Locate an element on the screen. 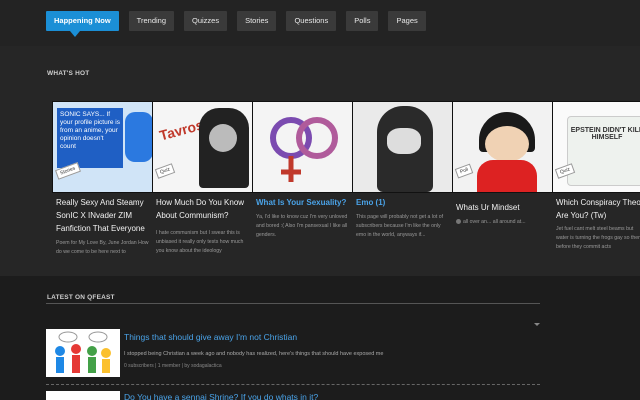 This screenshot has width=640, height=400. thumb-caption: EPSTEIN DIDN'T KILL HIMSELF is located at coordinates (603, 151).